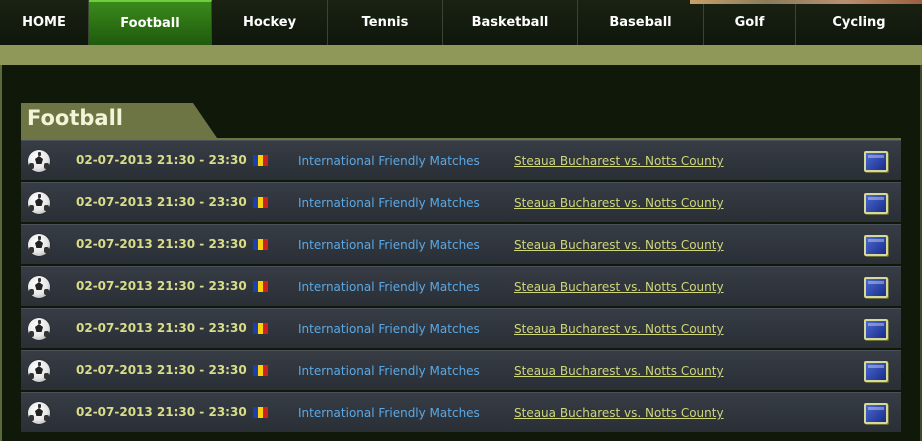  What do you see at coordinates (859, 22) in the screenshot?
I see `nav-cycling: Cycling` at bounding box center [859, 22].